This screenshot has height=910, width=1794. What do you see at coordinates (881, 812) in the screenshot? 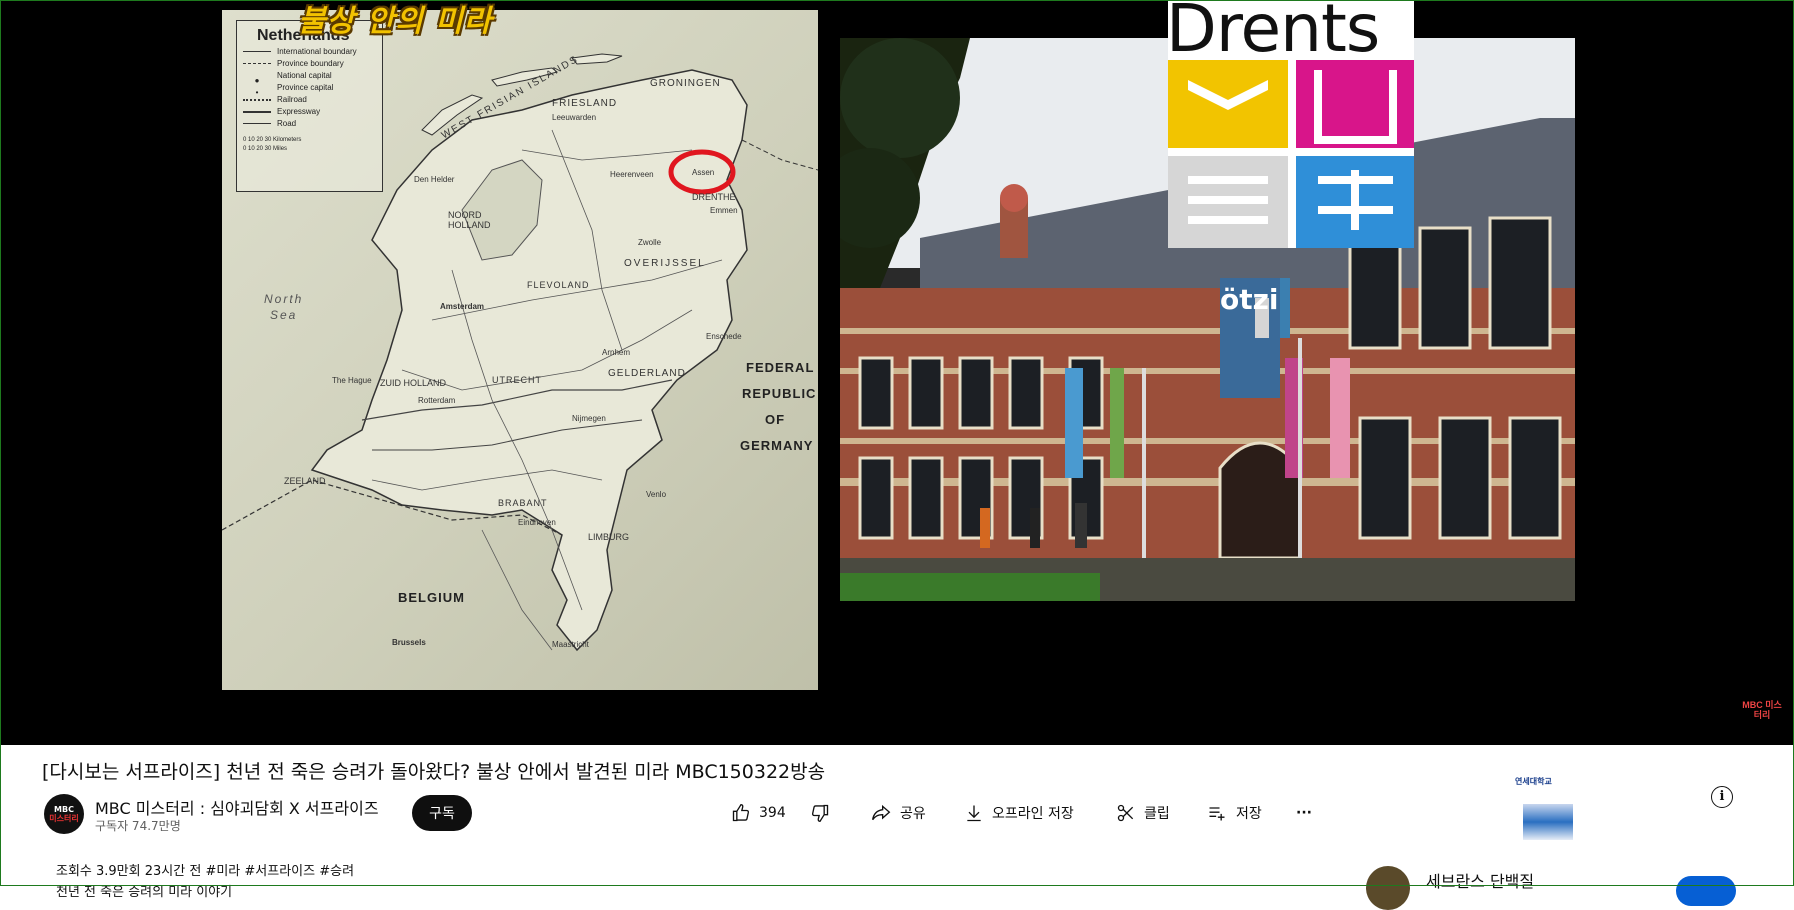
I see `share-icon` at bounding box center [881, 812].